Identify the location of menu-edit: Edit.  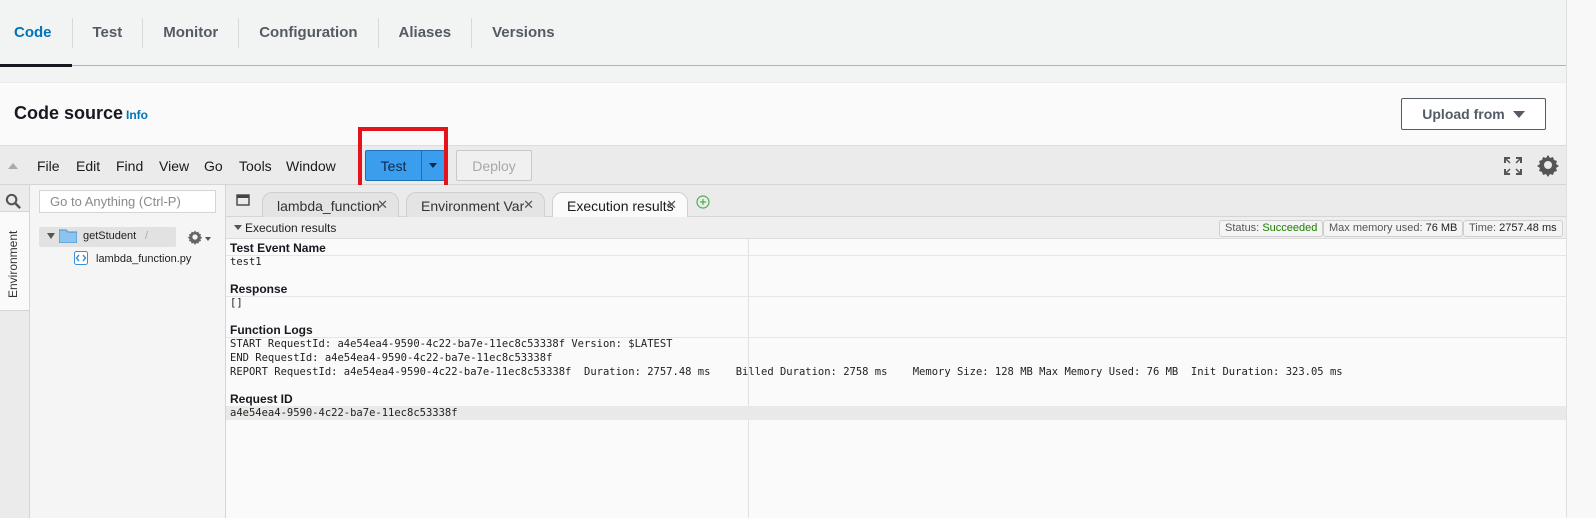
(88, 166).